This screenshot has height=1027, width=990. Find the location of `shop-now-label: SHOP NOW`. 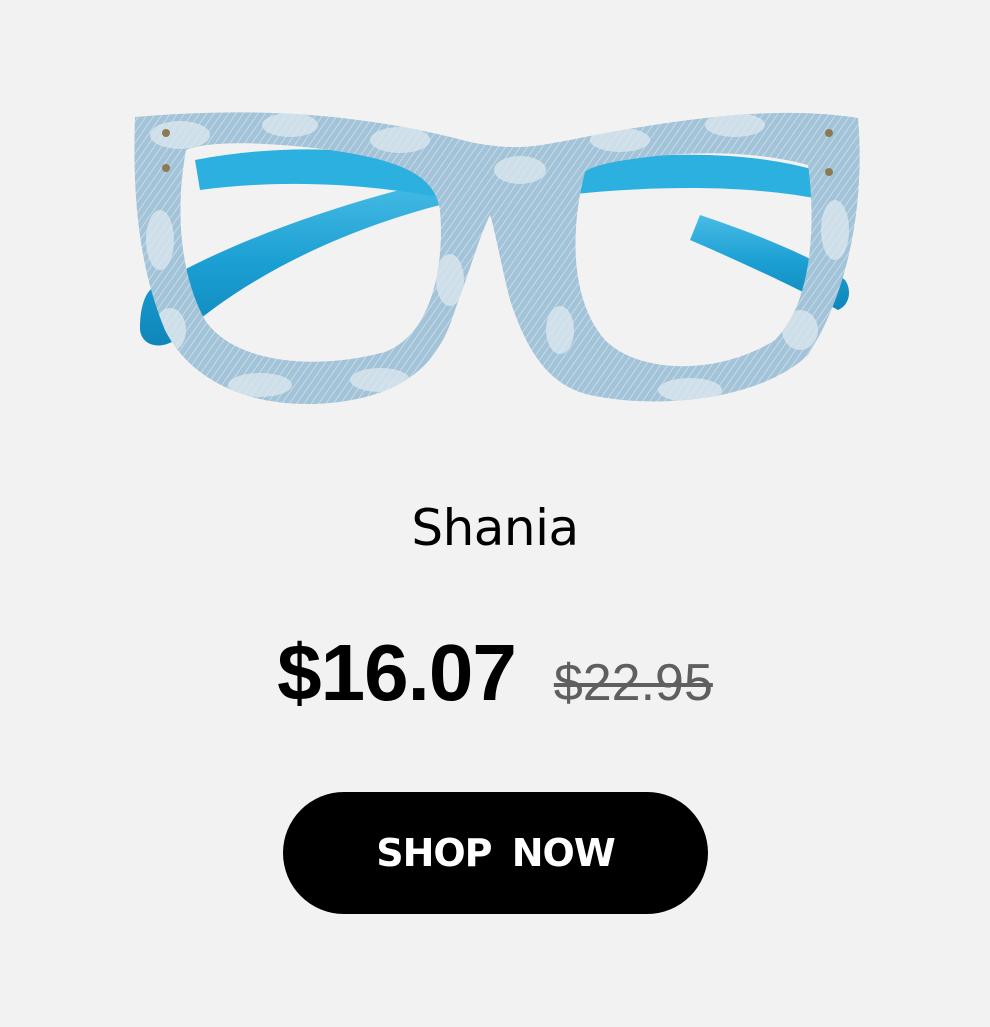

shop-now-label: SHOP NOW is located at coordinates (496, 853).